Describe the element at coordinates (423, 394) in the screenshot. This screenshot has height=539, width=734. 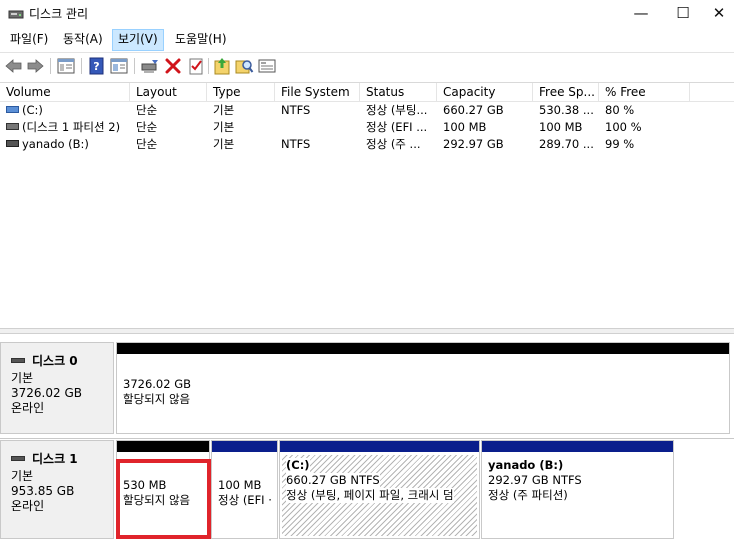
I see `partition-info: 3726.02 GB 할당되지 않음` at that location.